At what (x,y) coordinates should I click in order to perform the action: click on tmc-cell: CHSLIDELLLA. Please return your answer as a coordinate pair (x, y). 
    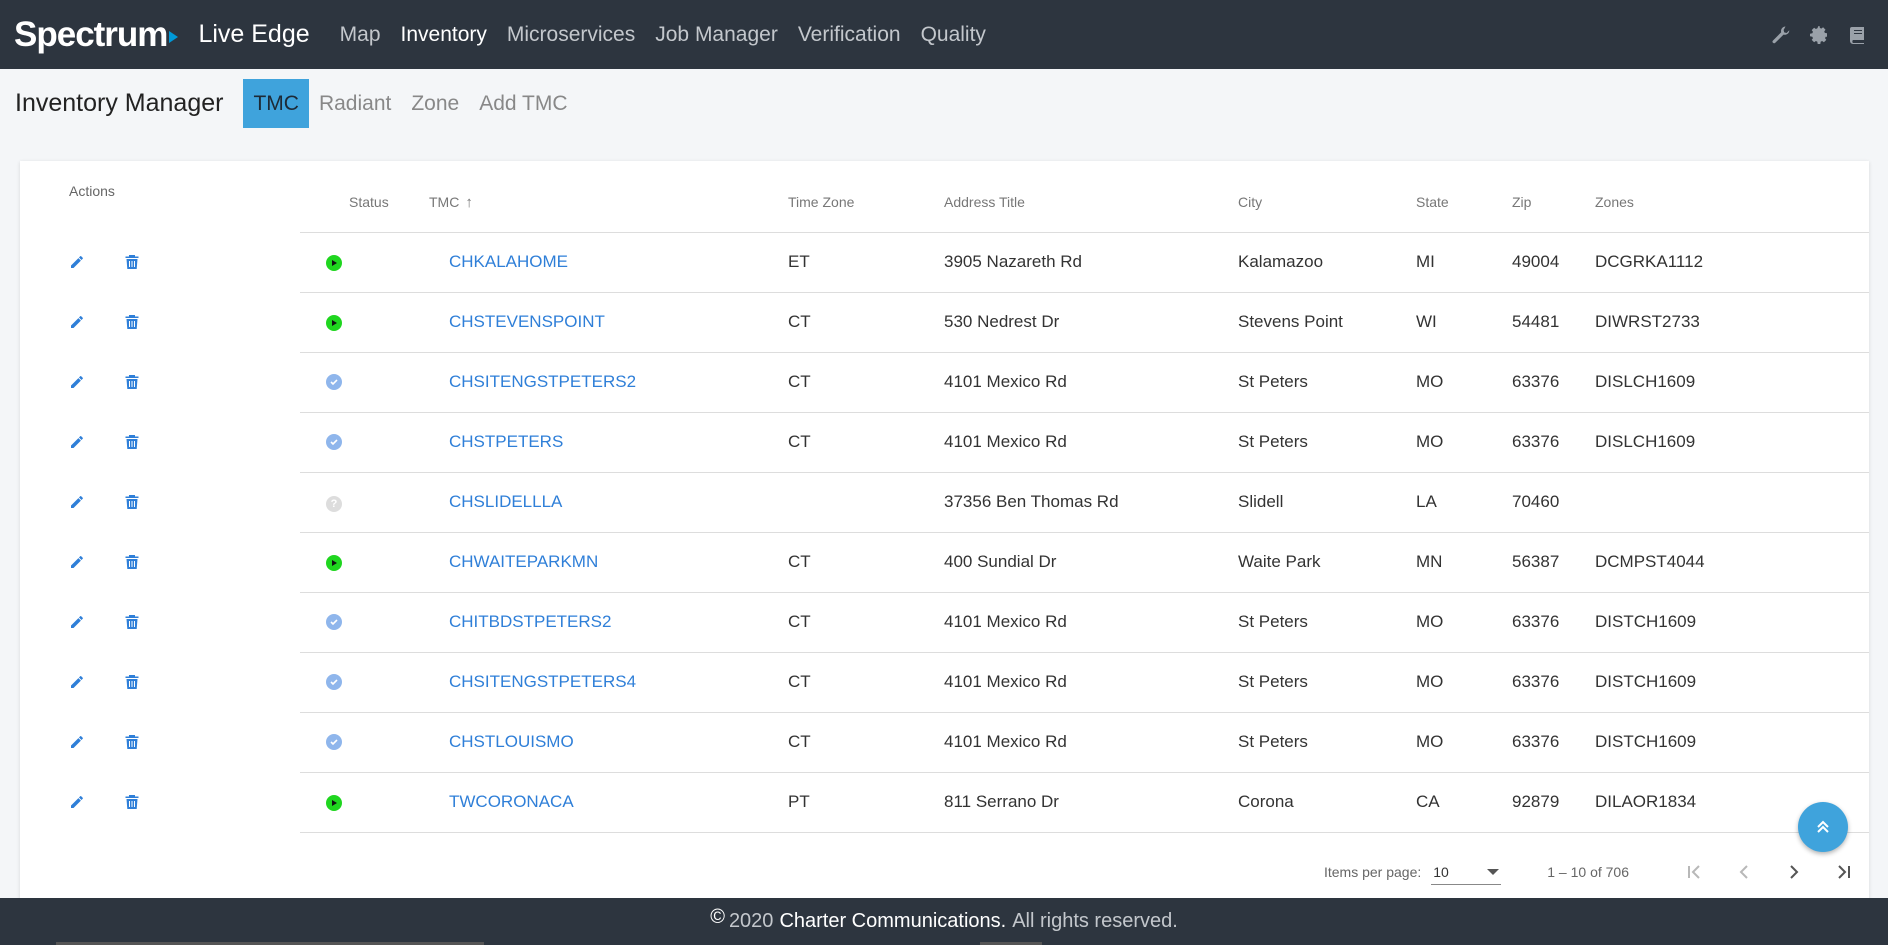
    Looking at the image, I should click on (608, 502).